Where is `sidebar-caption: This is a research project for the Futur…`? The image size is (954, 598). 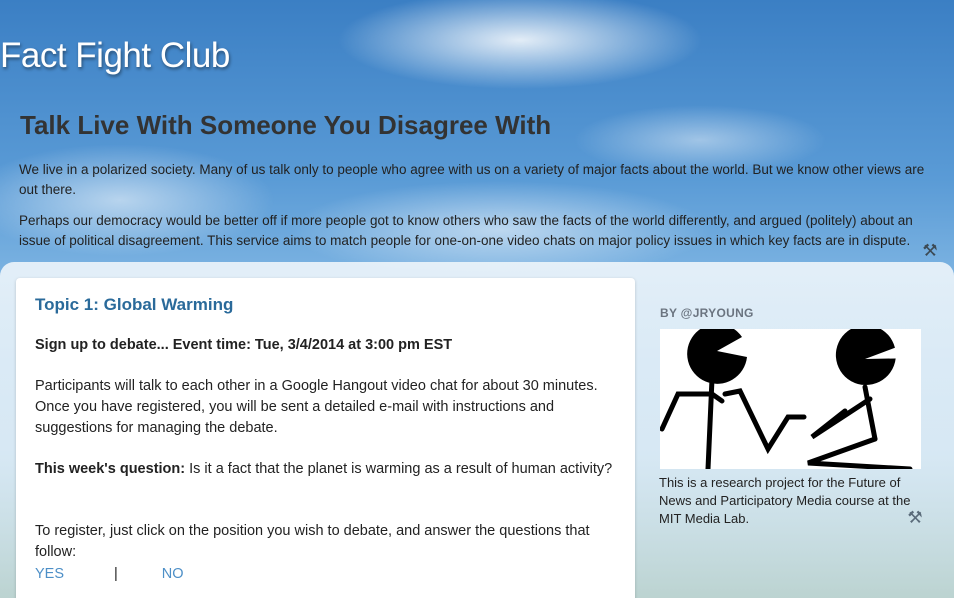
sidebar-caption: This is a research project for the Futur… is located at coordinates (785, 500).